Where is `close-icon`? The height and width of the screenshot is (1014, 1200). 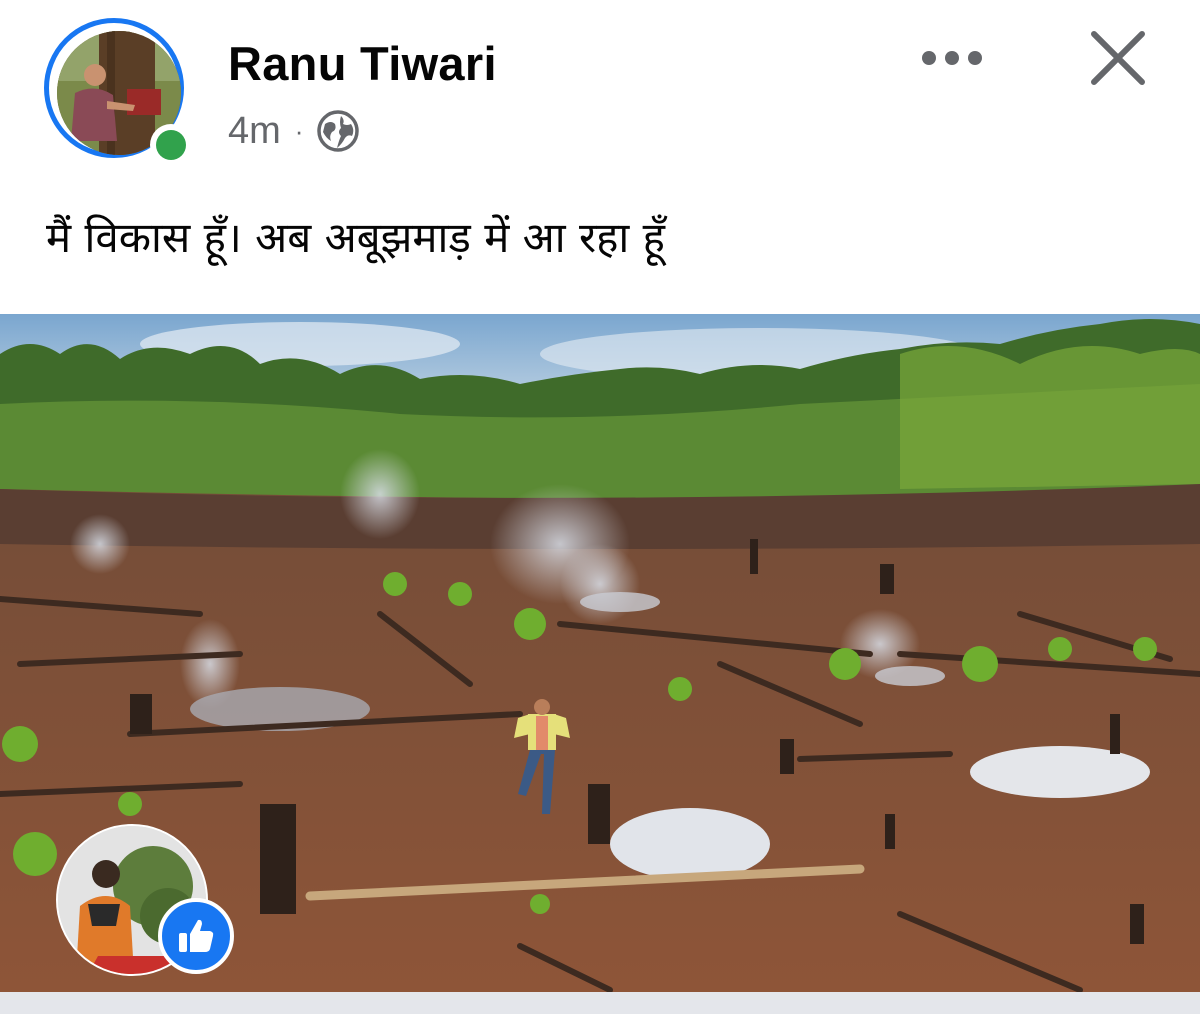 close-icon is located at coordinates (1118, 58).